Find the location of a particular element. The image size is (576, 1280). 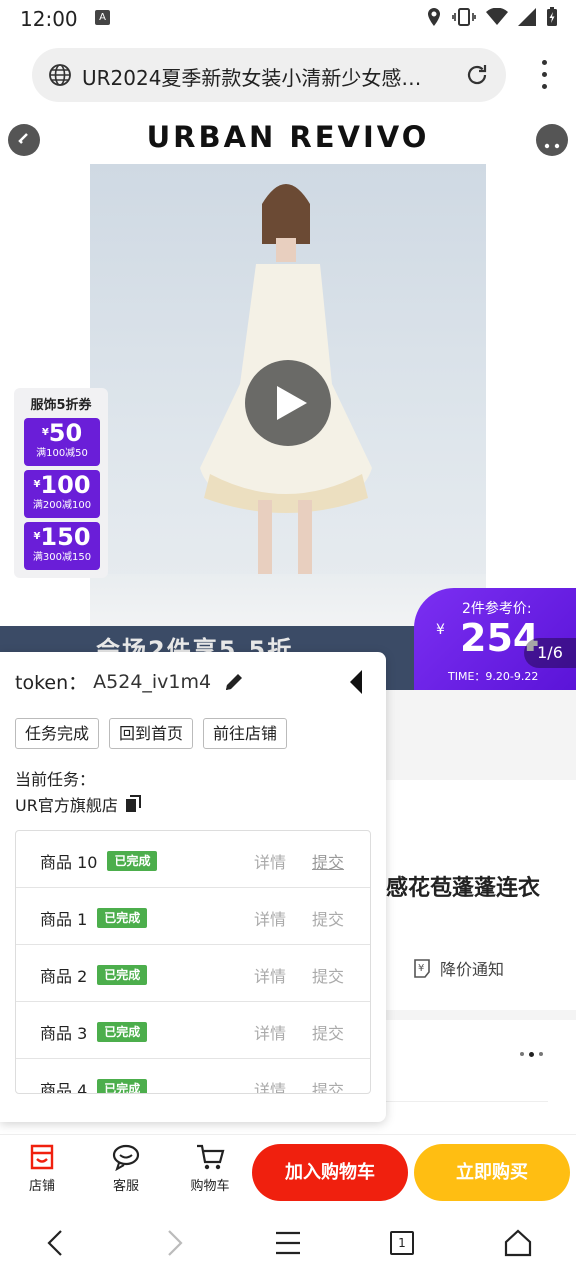

cart-tab: 购物车 is located at coordinates (210, 1168).